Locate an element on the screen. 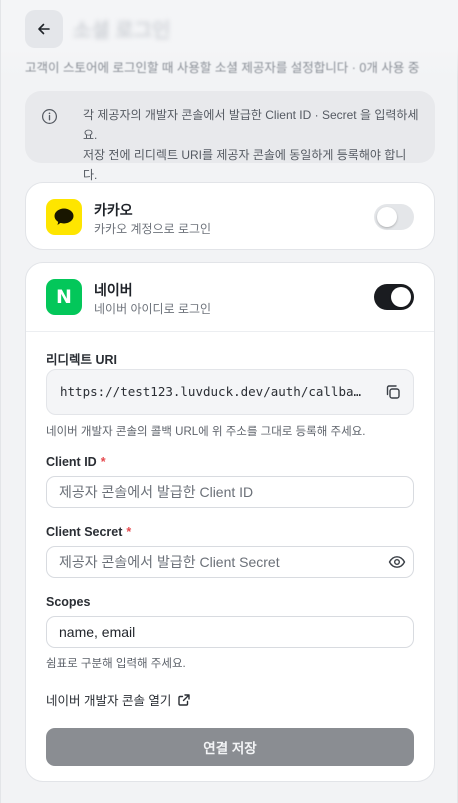  scopes-input is located at coordinates (230, 632).